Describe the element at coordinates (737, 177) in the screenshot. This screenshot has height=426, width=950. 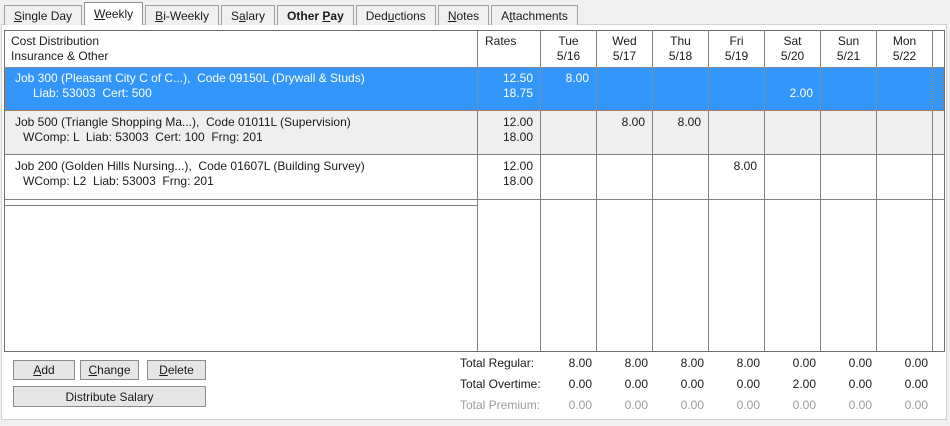
I see `hours-cell-fri: 8.00` at that location.